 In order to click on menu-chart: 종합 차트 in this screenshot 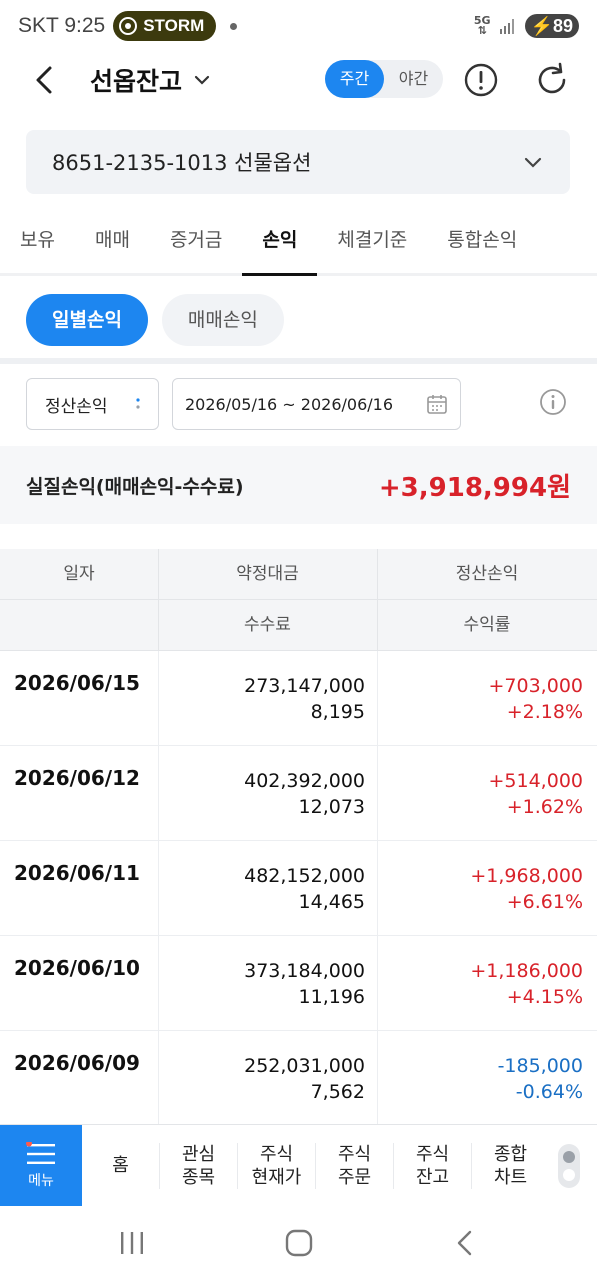, I will do `click(510, 1166)`.